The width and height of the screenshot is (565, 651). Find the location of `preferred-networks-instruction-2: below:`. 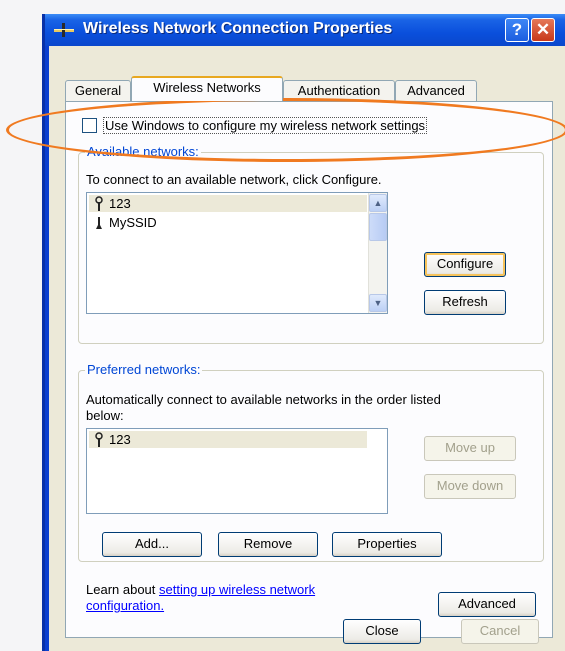

preferred-networks-instruction-2: below: is located at coordinates (105, 415).